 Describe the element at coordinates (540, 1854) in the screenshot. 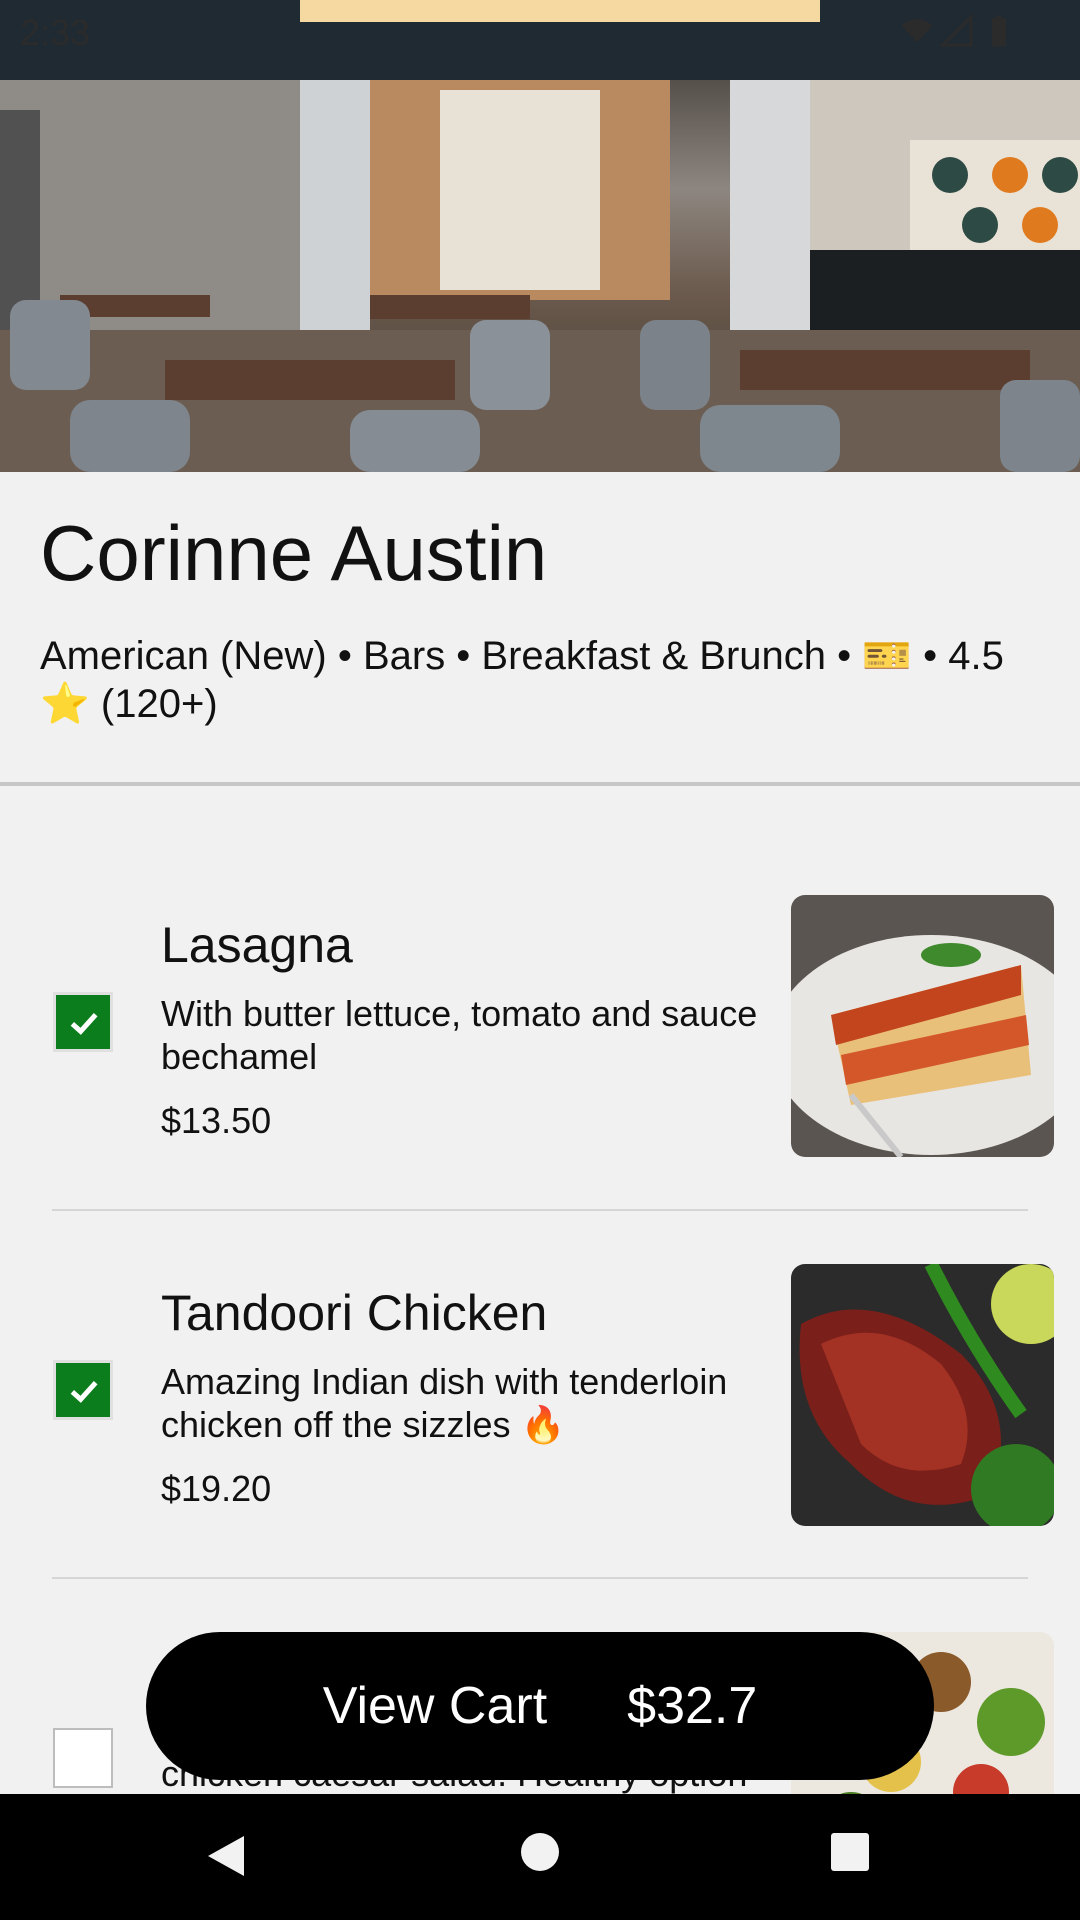

I see `home-icon` at that location.